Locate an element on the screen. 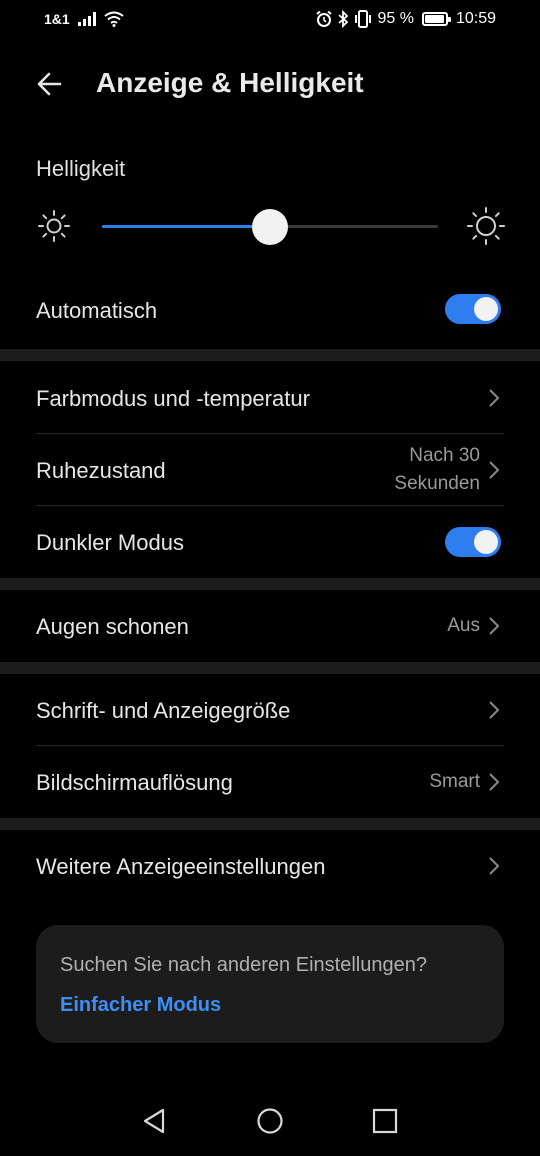 The height and width of the screenshot is (1156, 540). sleep-value: Nach 30 Sekunden is located at coordinates (437, 470).